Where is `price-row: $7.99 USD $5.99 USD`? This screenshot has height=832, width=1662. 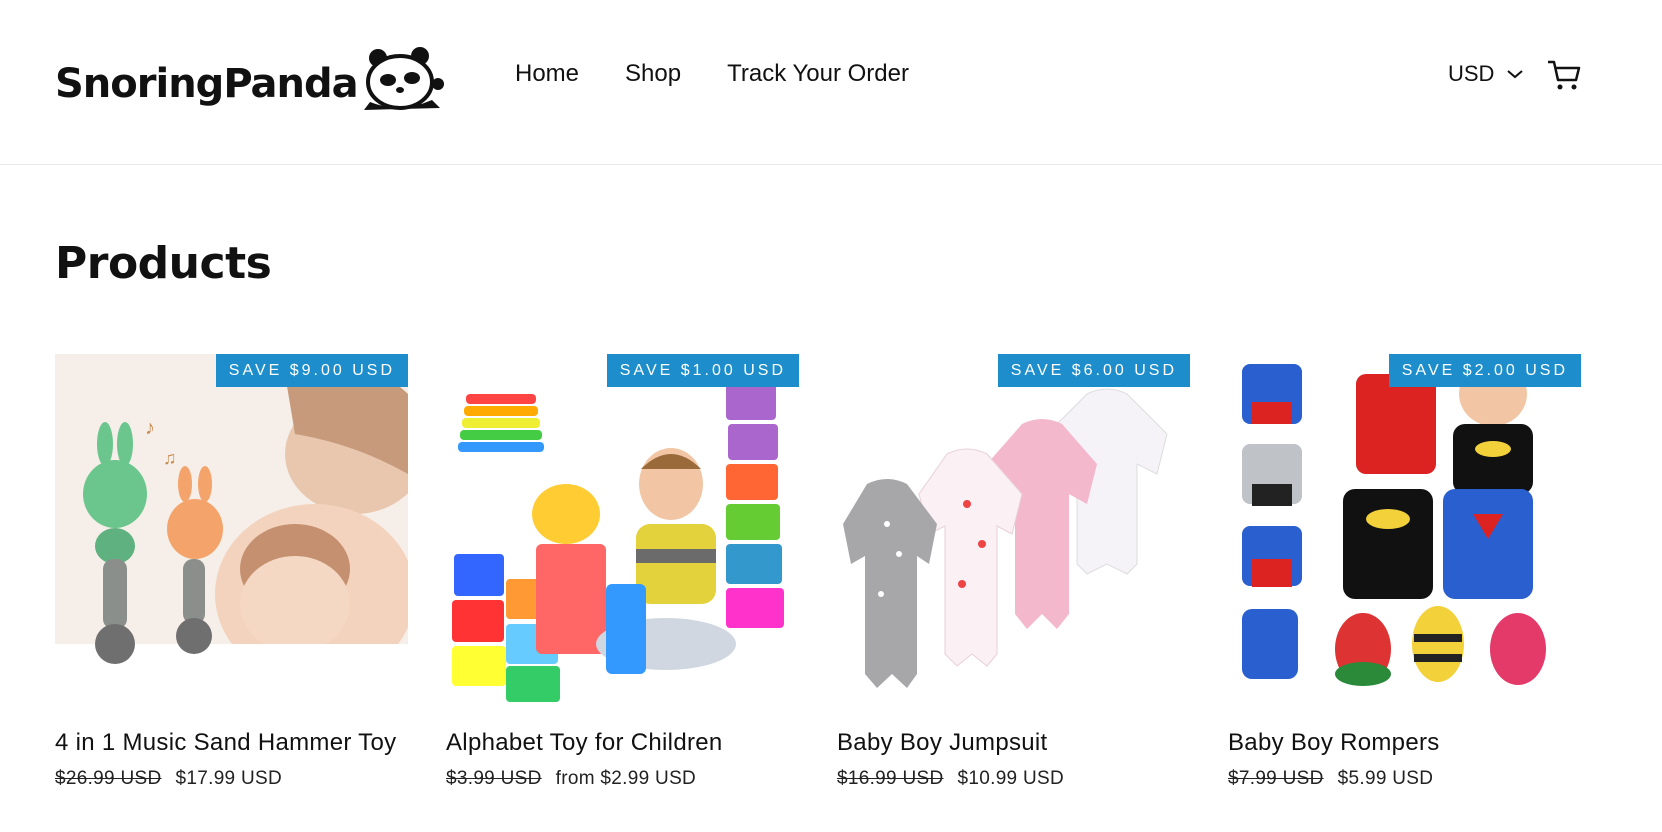 price-row: $7.99 USD $5.99 USD is located at coordinates (1404, 779).